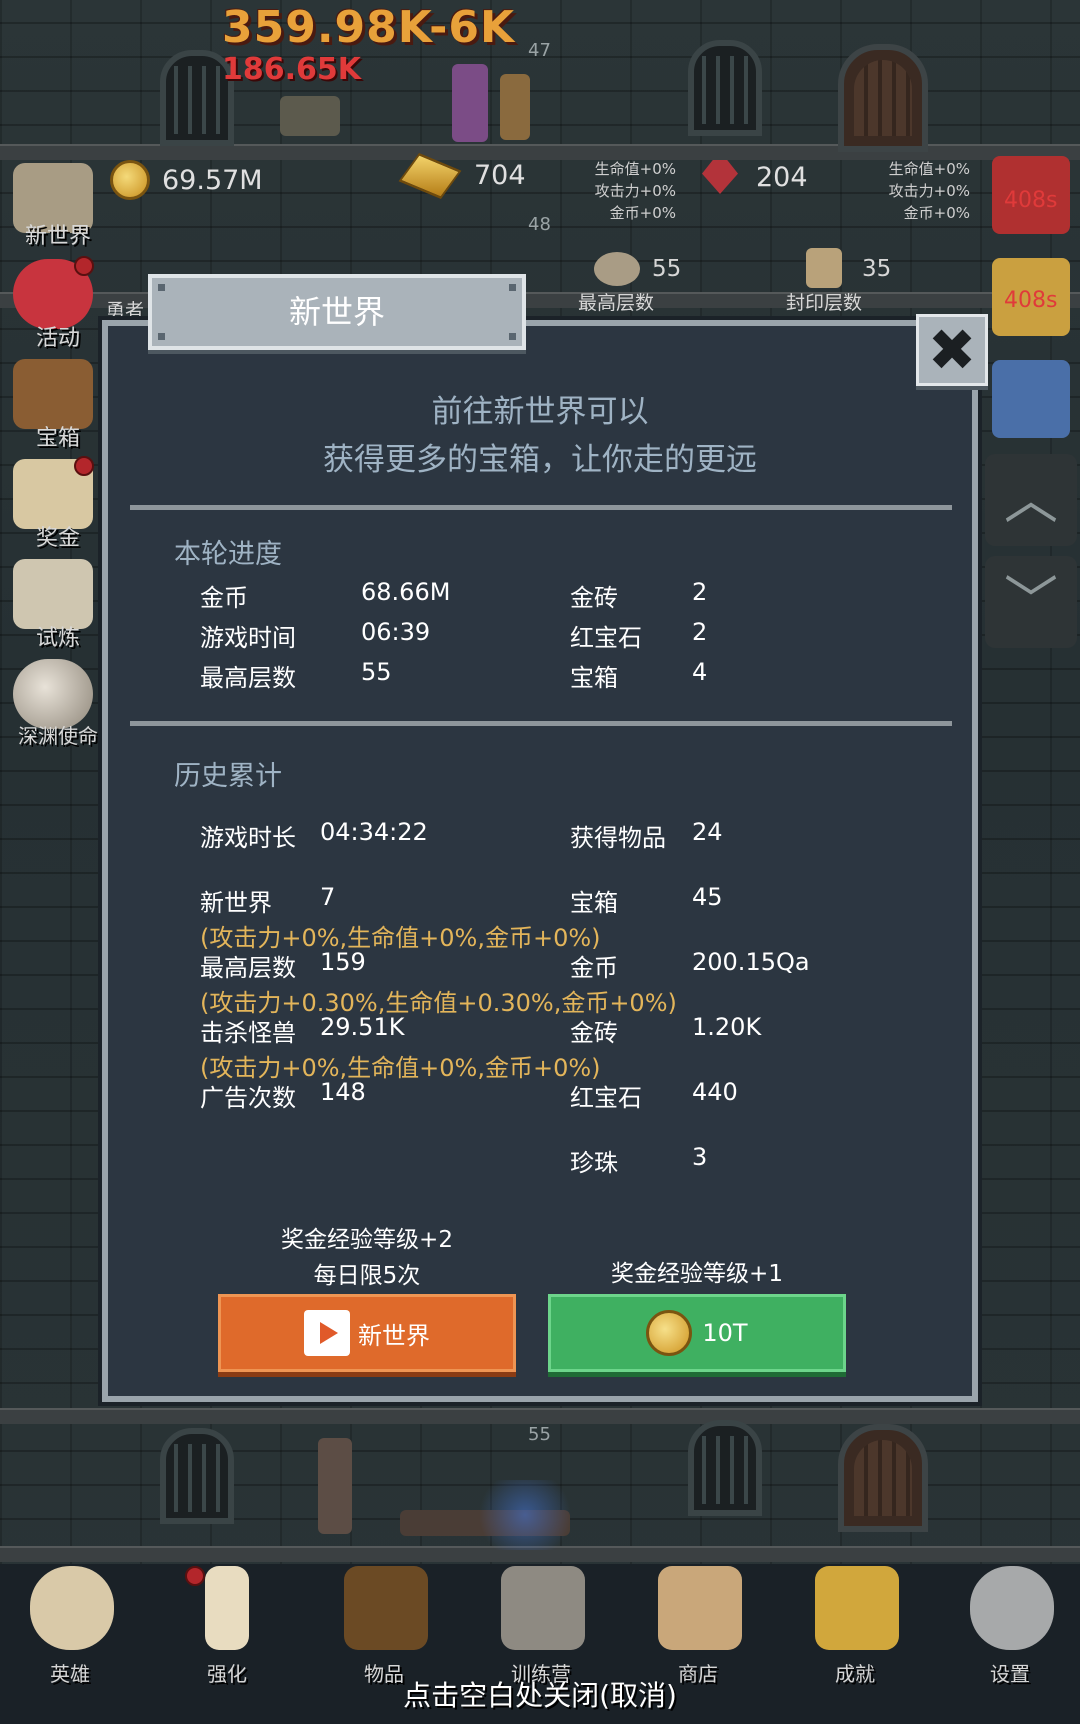  What do you see at coordinates (406, 592) in the screenshot?
I see `round-coins-value: 68.66M` at bounding box center [406, 592].